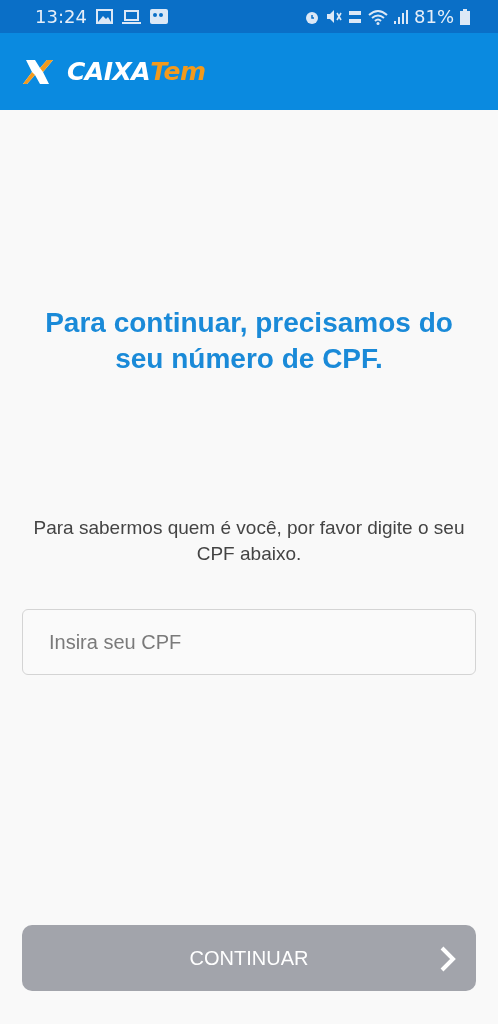 This screenshot has width=498, height=1024. What do you see at coordinates (249, 642) in the screenshot?
I see `cpf-input-field: Insira seu CPF` at bounding box center [249, 642].